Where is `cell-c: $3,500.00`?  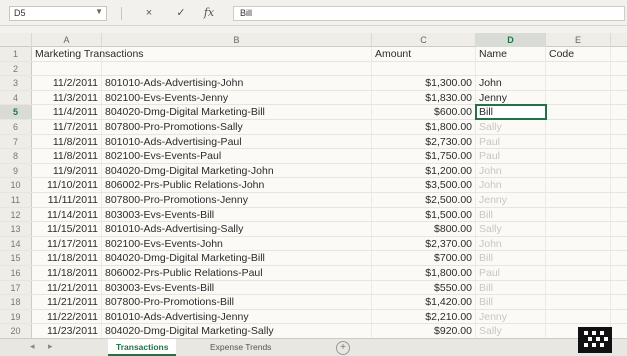
cell-c: $3,500.00 is located at coordinates (424, 185).